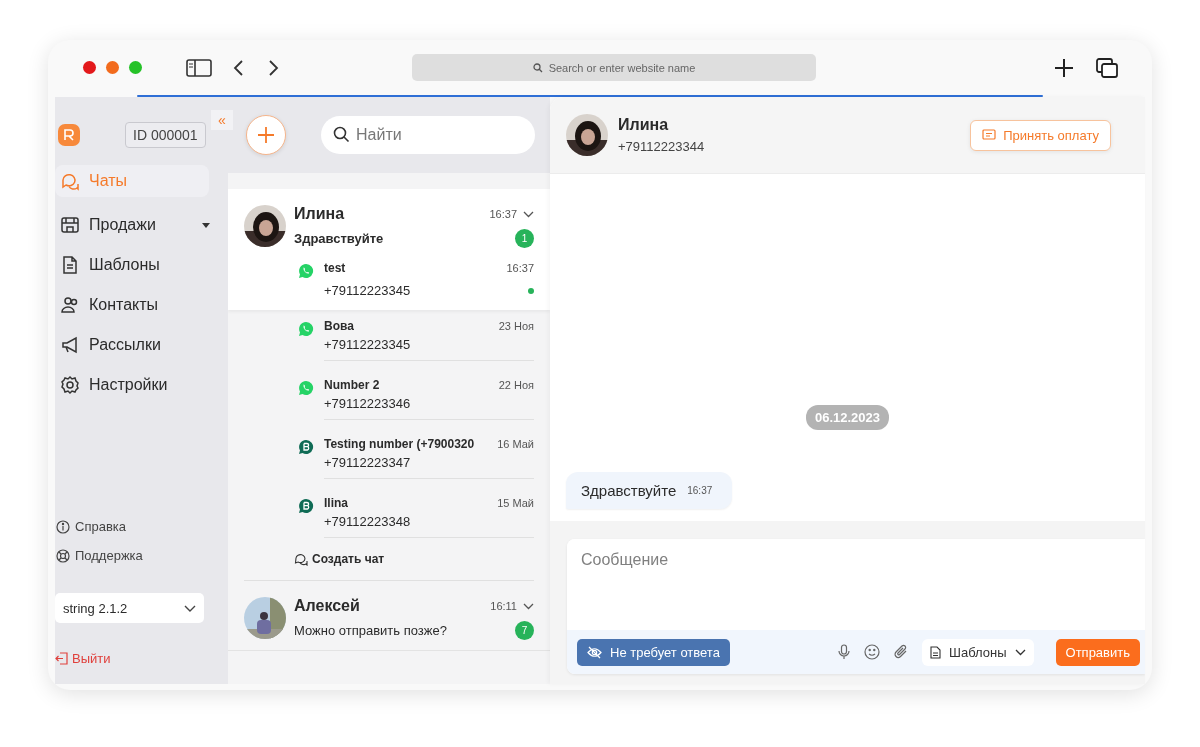 The width and height of the screenshot is (1200, 747). I want to click on channel-name: Ilina, so click(336, 503).